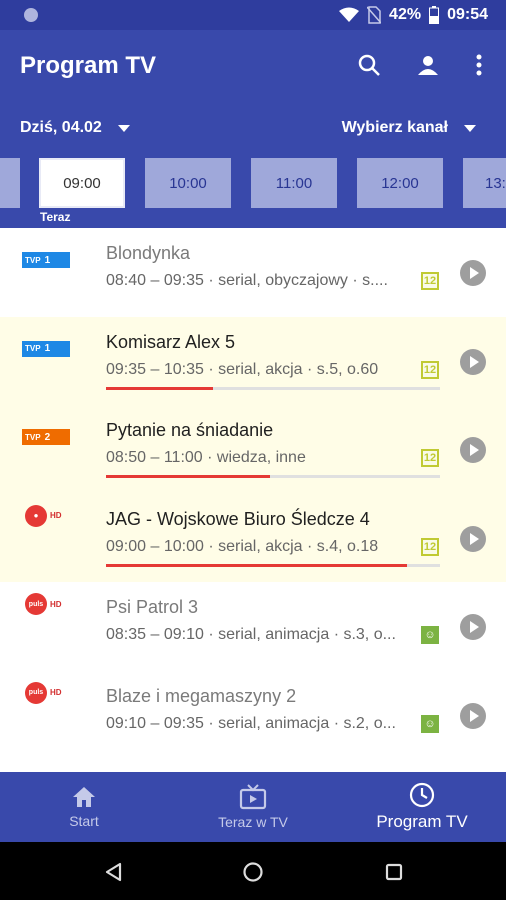 The height and width of the screenshot is (900, 506). I want to click on nav-label: Start, so click(84, 821).